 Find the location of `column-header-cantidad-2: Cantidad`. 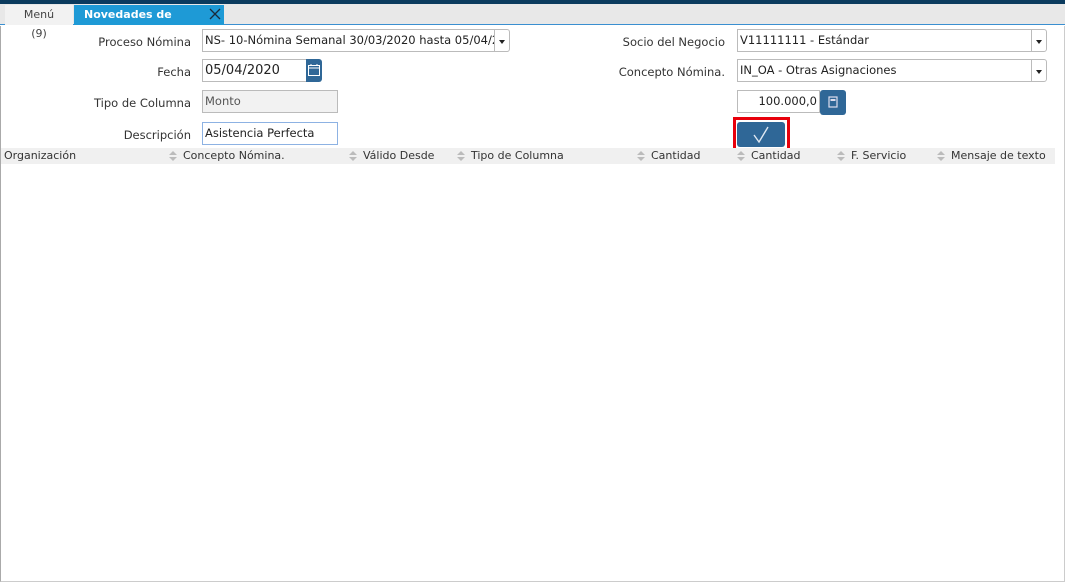

column-header-cantidad-2: Cantidad is located at coordinates (775, 155).